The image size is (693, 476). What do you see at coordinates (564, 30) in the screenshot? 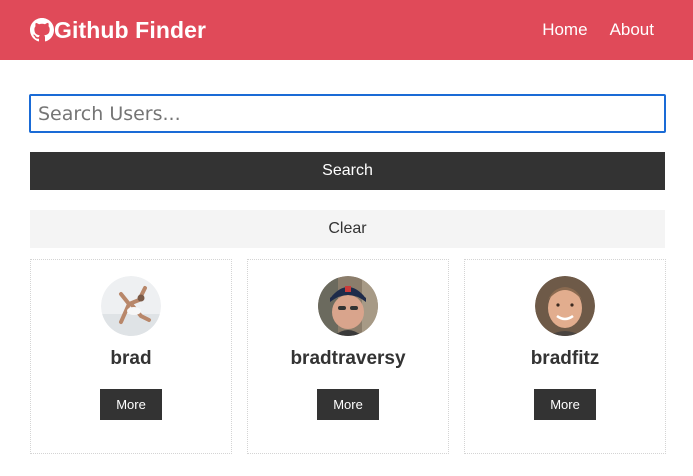
I see `nav-home-link: Home` at bounding box center [564, 30].